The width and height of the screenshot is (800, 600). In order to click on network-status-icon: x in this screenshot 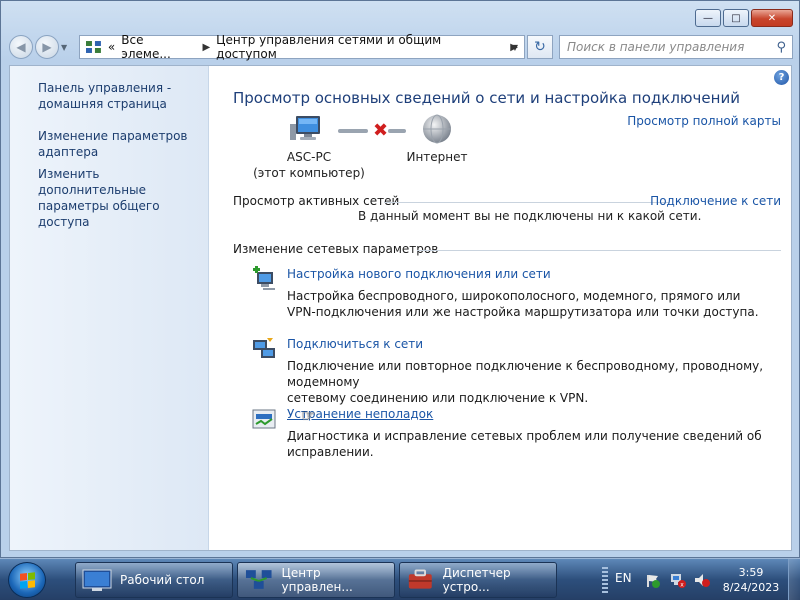, I will do `click(678, 580)`.